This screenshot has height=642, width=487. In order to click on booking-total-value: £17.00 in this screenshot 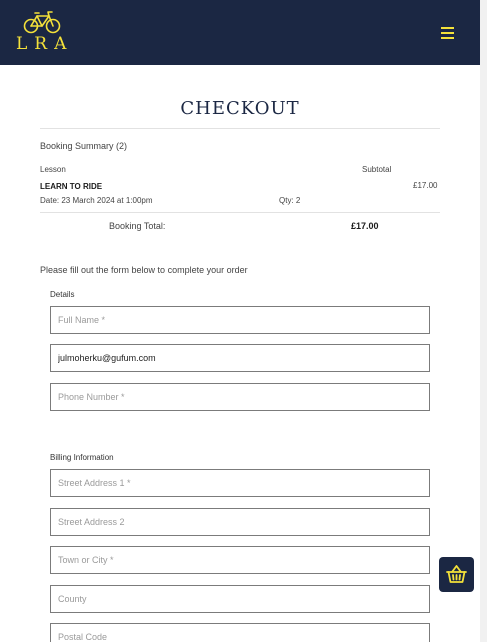, I will do `click(365, 226)`.